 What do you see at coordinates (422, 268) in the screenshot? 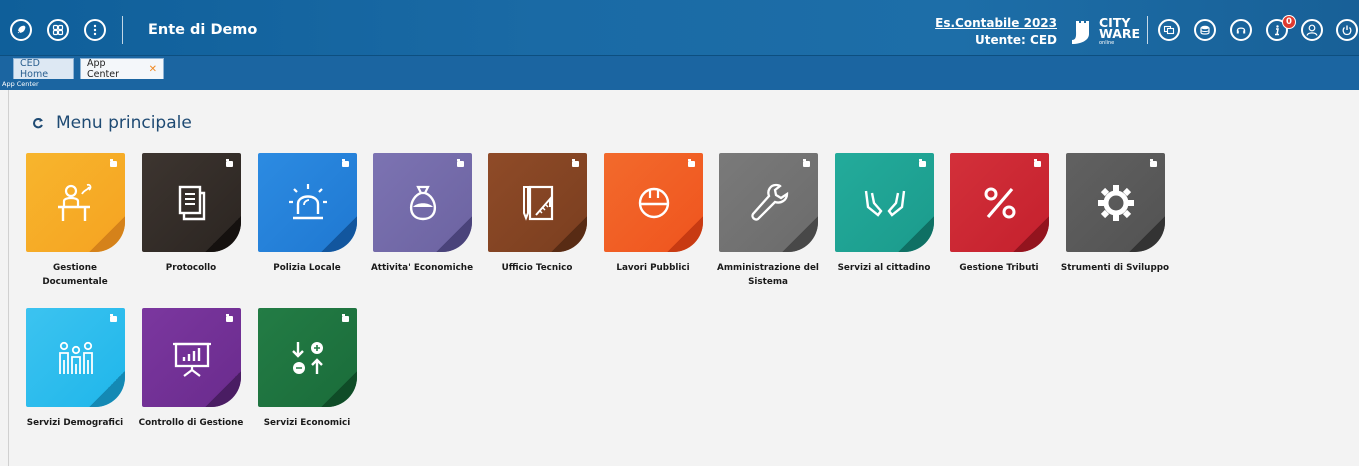
I see `app-label: Attivita' Economiche` at bounding box center [422, 268].